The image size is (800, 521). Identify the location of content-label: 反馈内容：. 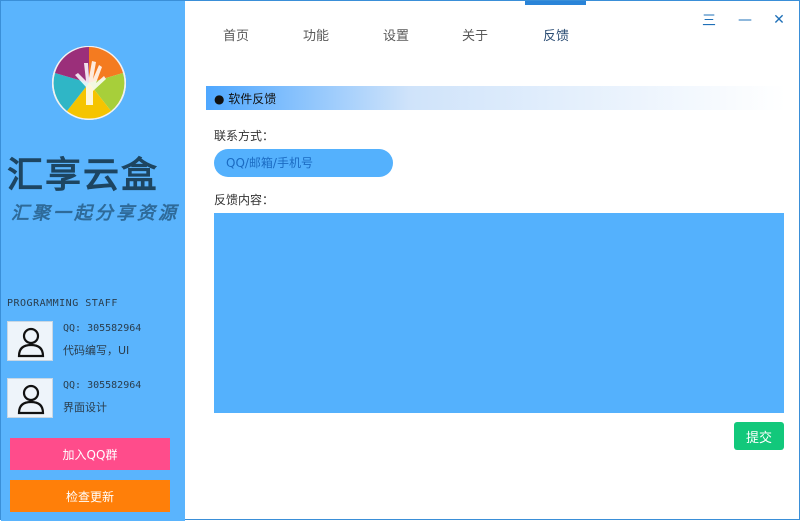
(244, 200).